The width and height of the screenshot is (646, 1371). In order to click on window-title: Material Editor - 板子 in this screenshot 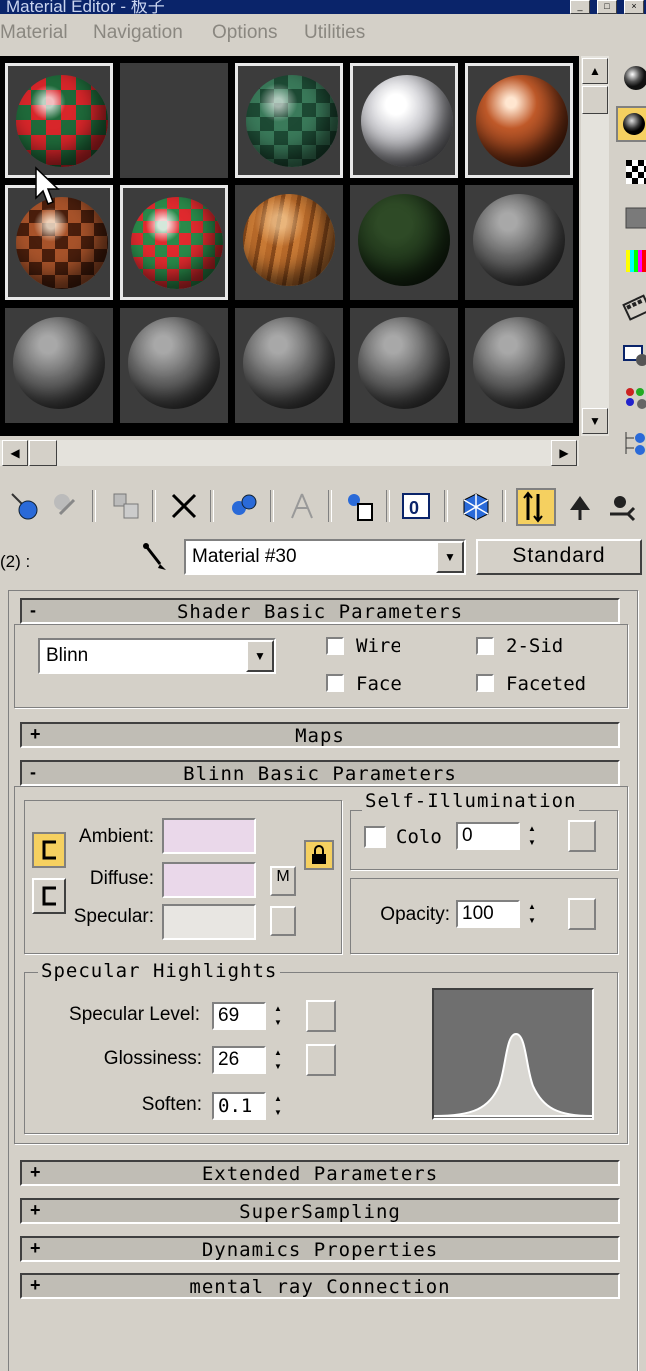, I will do `click(85, 7)`.